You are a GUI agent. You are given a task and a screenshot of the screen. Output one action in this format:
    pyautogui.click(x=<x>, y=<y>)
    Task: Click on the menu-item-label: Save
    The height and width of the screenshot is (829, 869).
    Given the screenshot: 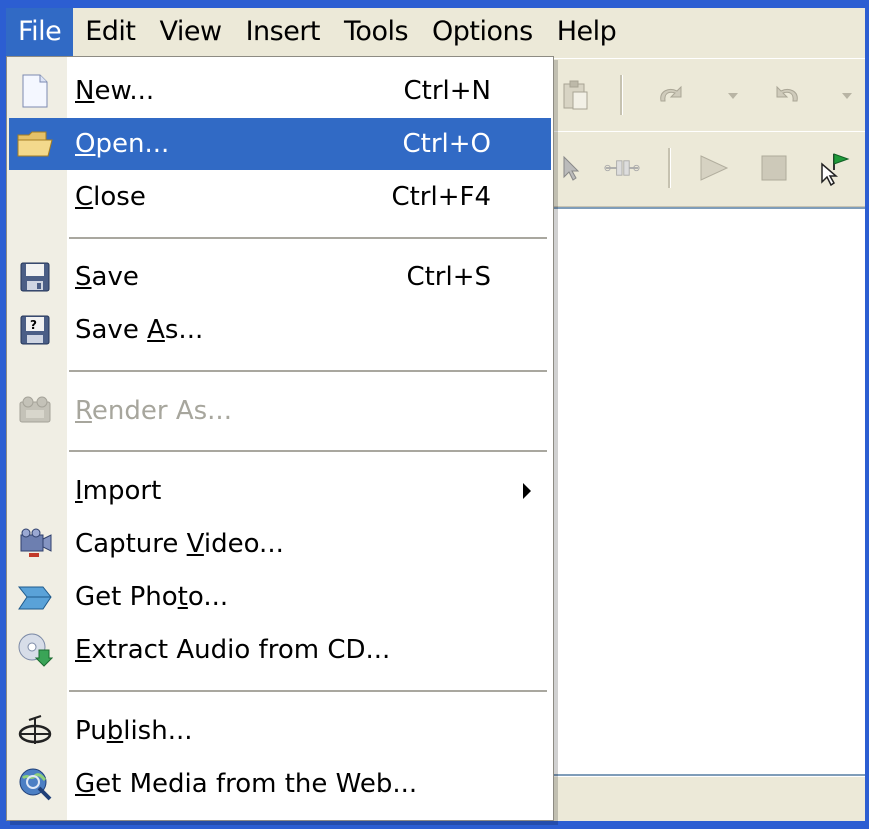 What is the action you would take?
    pyautogui.click(x=107, y=277)
    